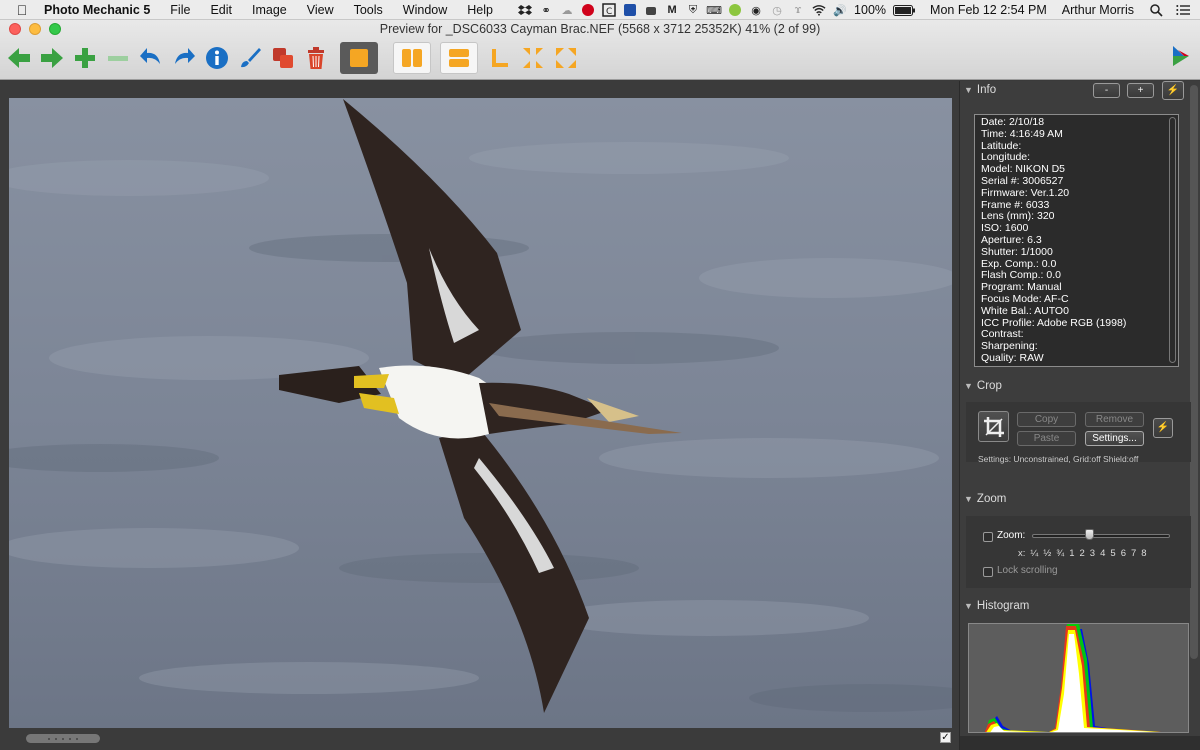  I want to click on preview-checkbox: ✓, so click(945, 737).